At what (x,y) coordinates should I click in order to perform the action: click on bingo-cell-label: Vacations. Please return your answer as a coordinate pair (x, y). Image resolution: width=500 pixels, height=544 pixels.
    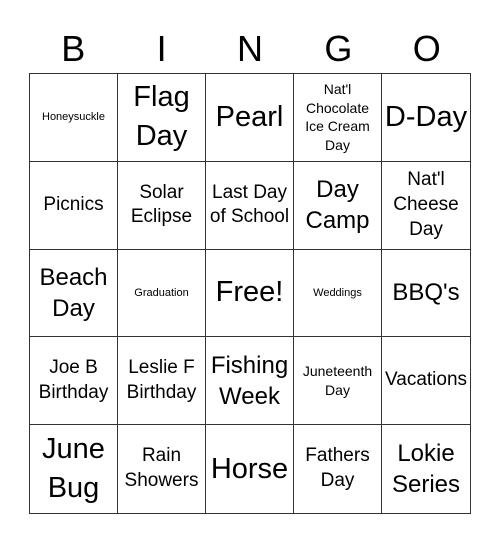
    Looking at the image, I should click on (426, 380).